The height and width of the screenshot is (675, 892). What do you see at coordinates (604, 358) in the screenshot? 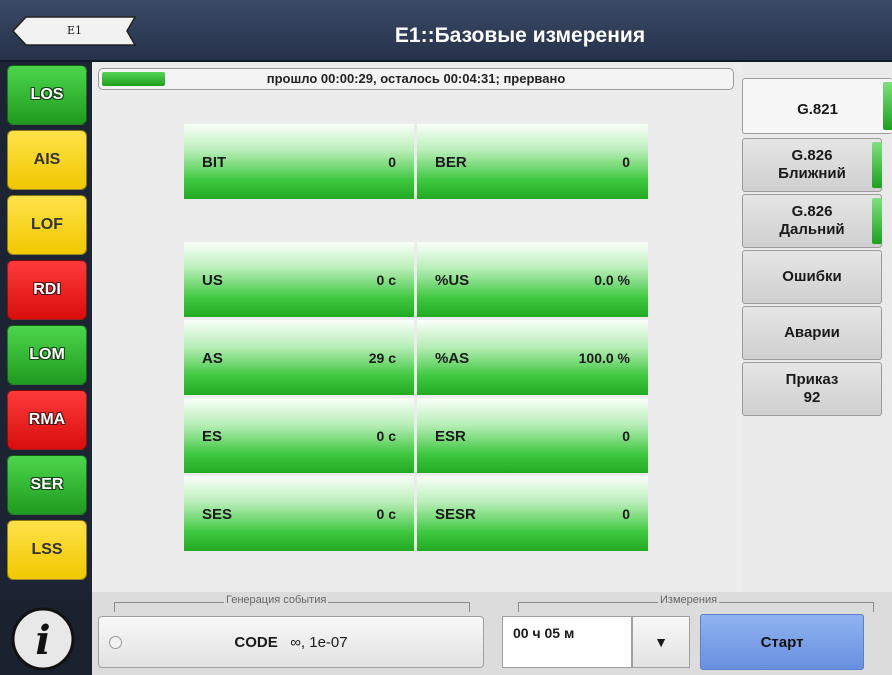
I see `pas-value: 100.0 %` at bounding box center [604, 358].